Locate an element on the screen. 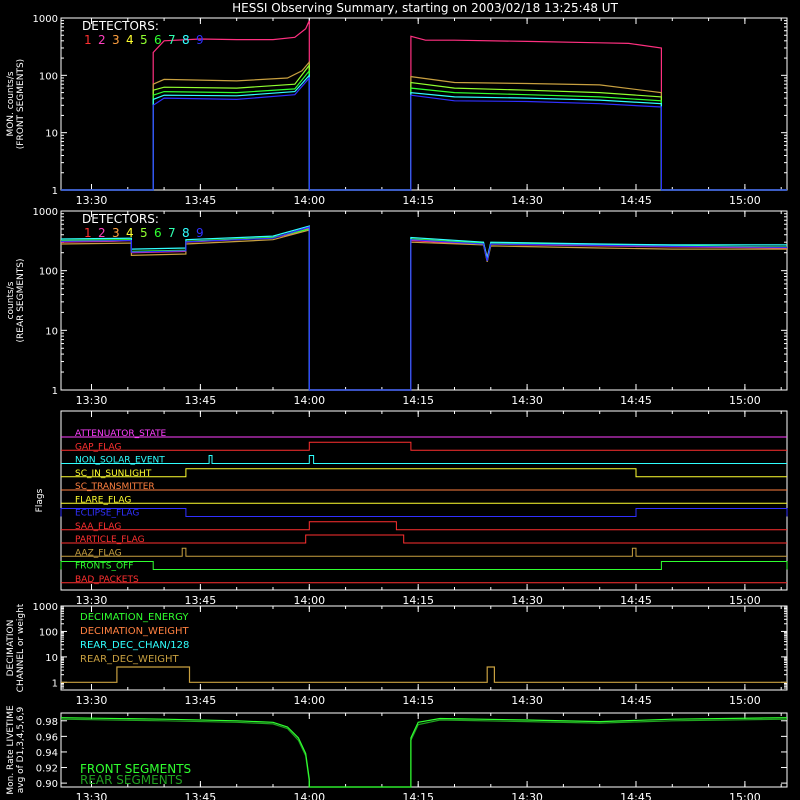 The width and height of the screenshot is (800, 800). y-axis-label: DECIMATION is located at coordinates (11, 648).